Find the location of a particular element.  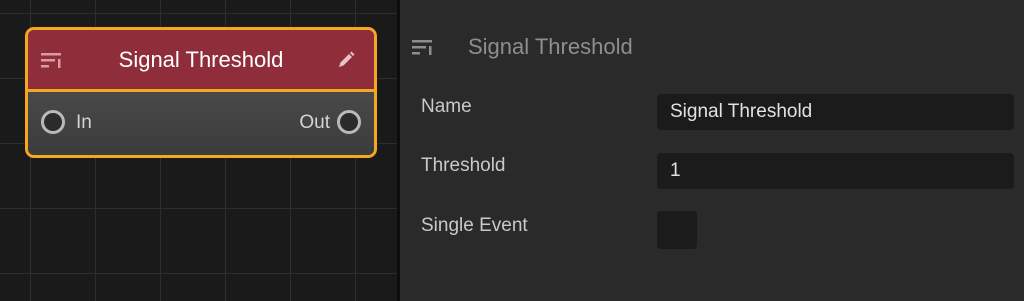

name-field is located at coordinates (835, 112).